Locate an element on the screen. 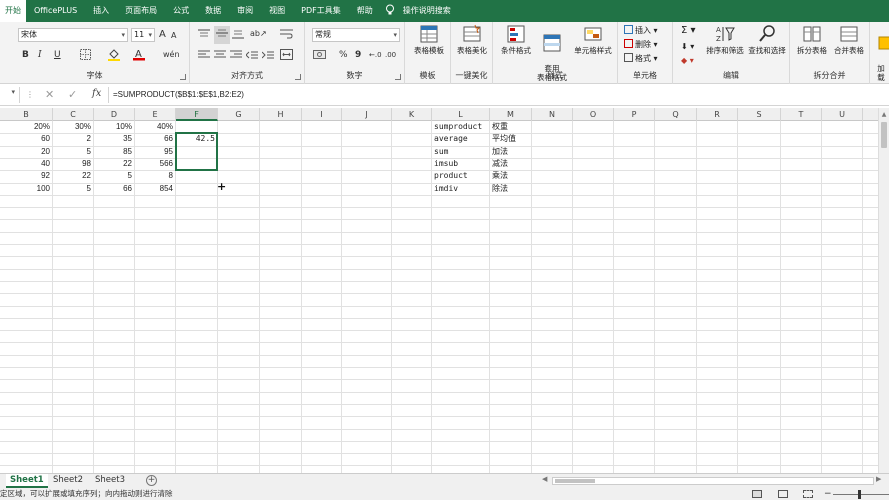 This screenshot has height=500, width=889. column-header-h: H is located at coordinates (281, 114).